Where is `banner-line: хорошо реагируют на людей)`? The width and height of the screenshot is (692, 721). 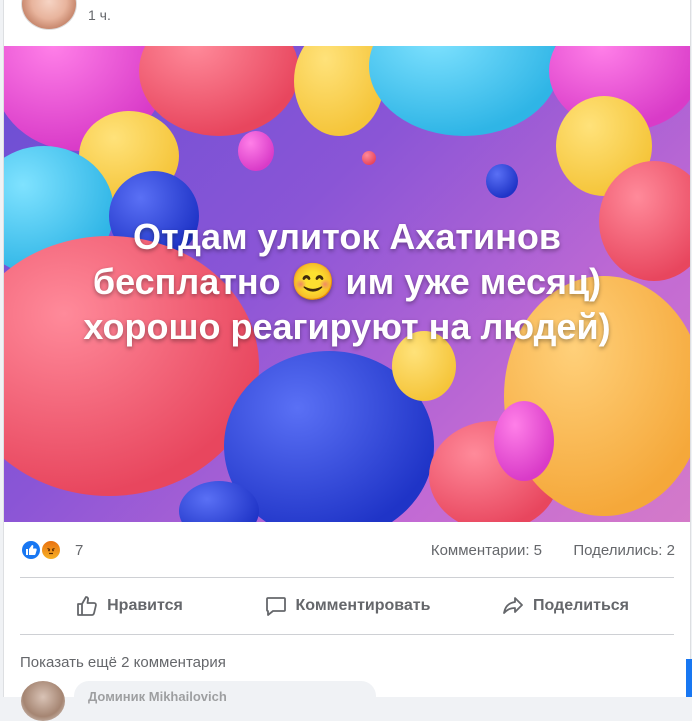 banner-line: хорошо реагируют на людей) is located at coordinates (347, 326).